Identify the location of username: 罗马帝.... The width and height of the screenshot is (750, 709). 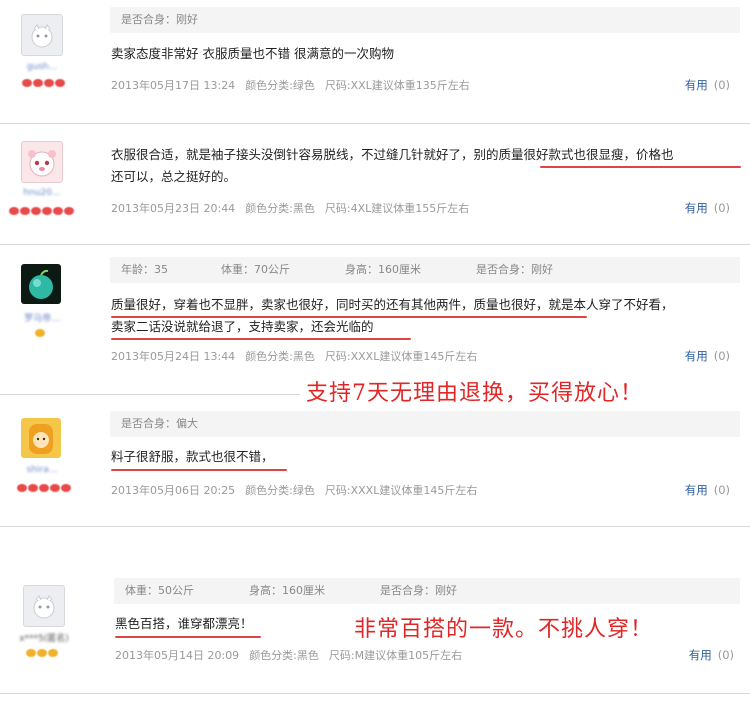
(42, 317).